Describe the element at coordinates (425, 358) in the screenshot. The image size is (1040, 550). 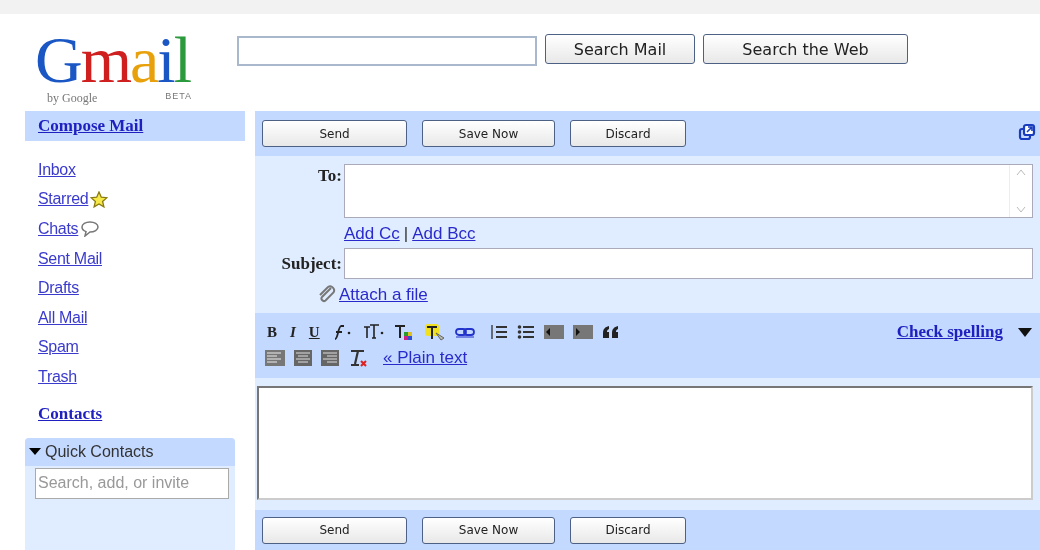
I see `plain-text-link: « Plain text` at that location.